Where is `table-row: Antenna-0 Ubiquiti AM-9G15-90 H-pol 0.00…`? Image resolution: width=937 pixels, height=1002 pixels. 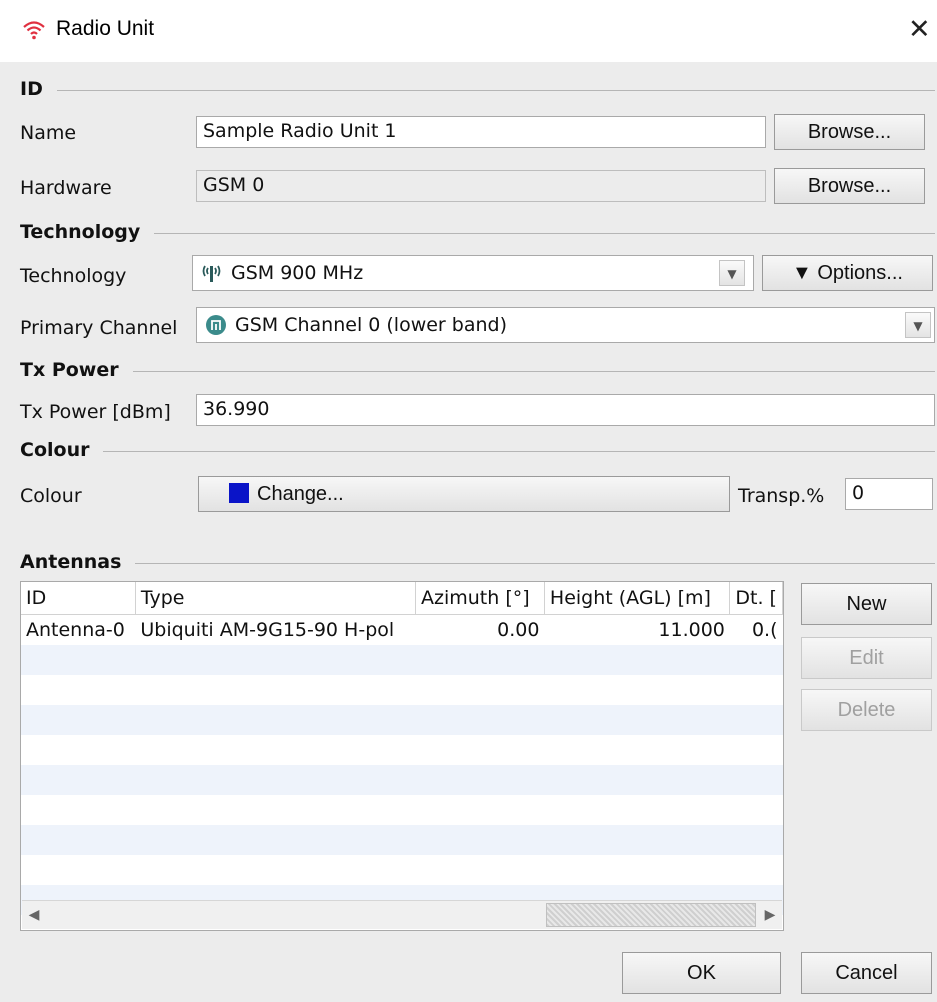 table-row: Antenna-0 Ubiquiti AM-9G15-90 H-pol 0.00… is located at coordinates (402, 630).